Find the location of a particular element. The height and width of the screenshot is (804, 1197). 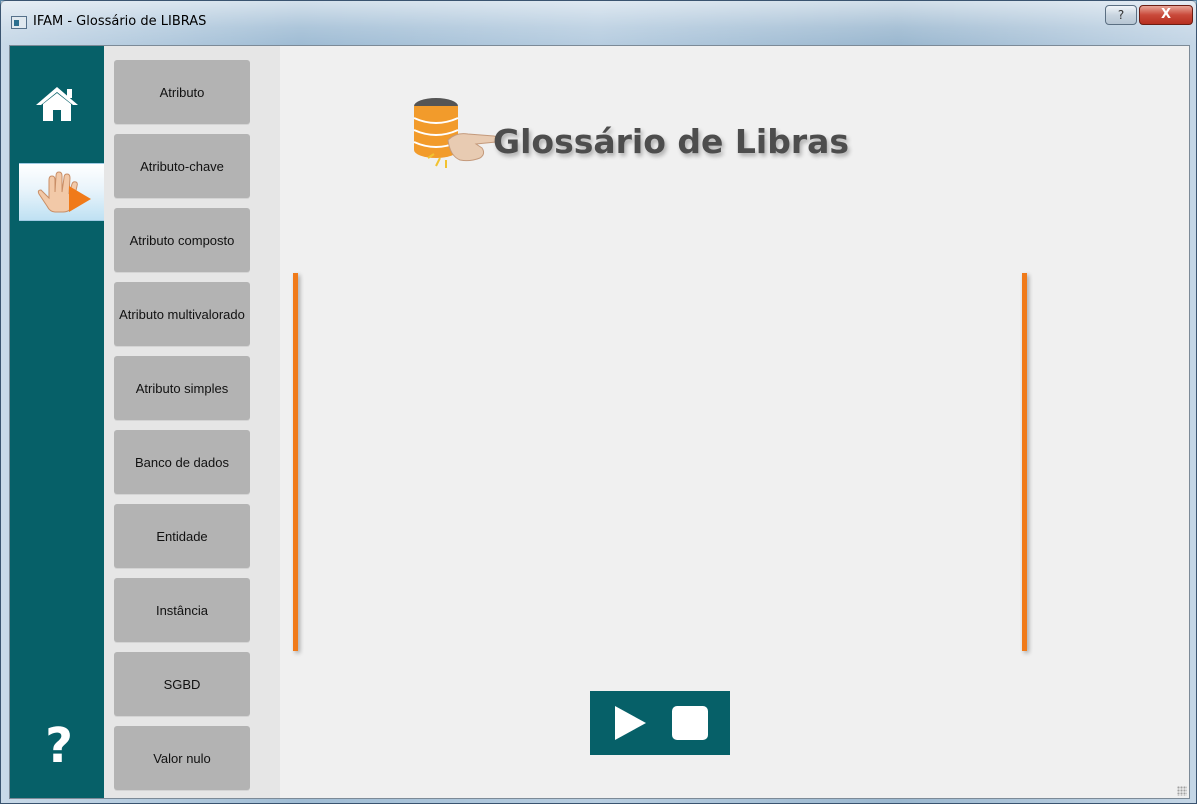

hand-play-icon is located at coordinates (64, 192).